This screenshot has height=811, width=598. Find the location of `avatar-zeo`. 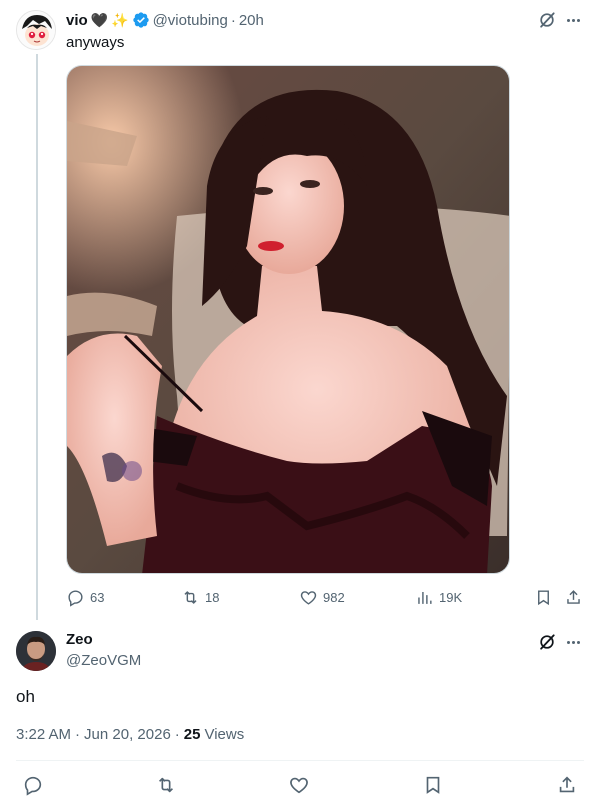

avatar-zeo is located at coordinates (36, 651).